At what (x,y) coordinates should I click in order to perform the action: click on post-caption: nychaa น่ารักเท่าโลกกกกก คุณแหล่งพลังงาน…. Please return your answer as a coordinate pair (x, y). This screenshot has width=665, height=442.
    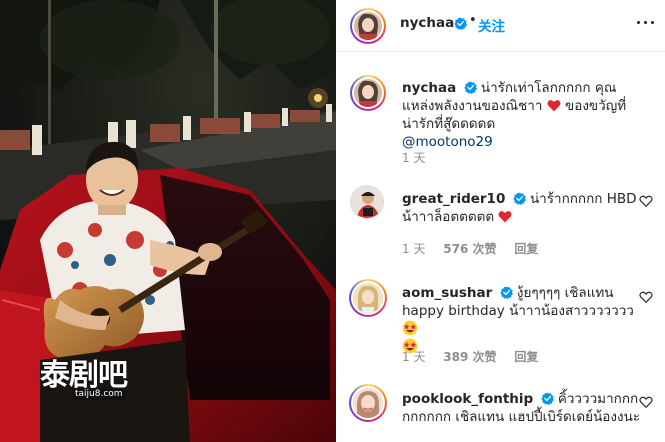
    Looking at the image, I should click on (500, 110).